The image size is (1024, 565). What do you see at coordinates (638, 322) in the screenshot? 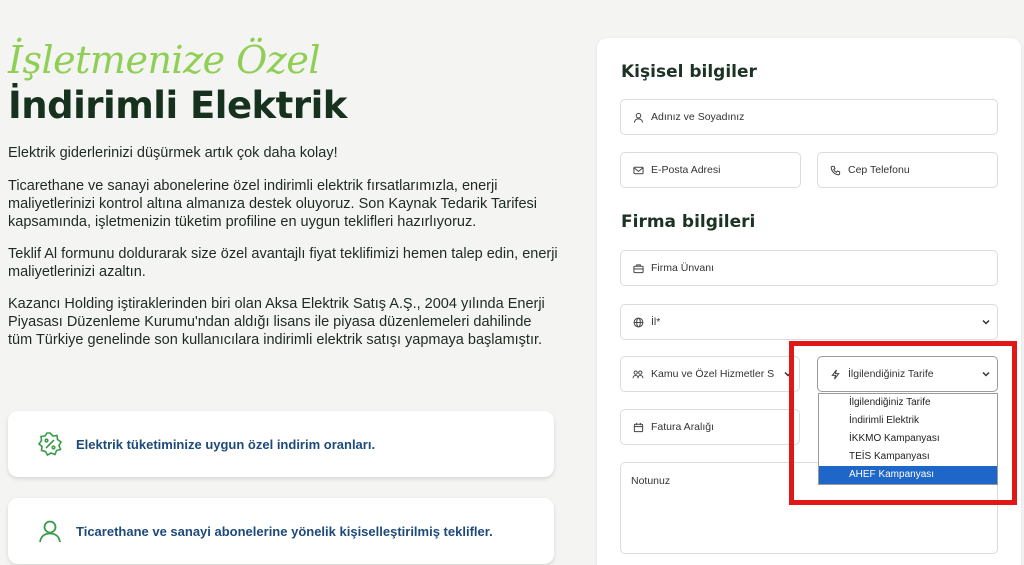
I see `globe-icon` at bounding box center [638, 322].